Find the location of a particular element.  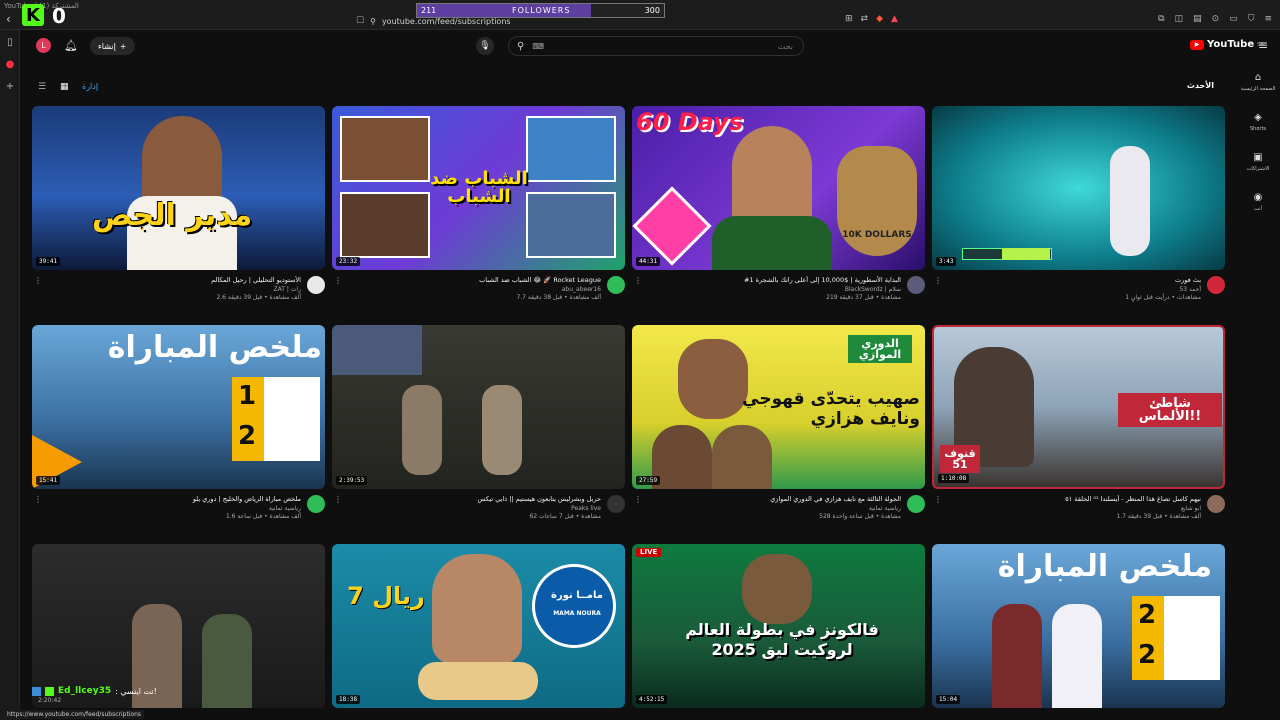

microphone-icon: 🎙︎ is located at coordinates (485, 46).